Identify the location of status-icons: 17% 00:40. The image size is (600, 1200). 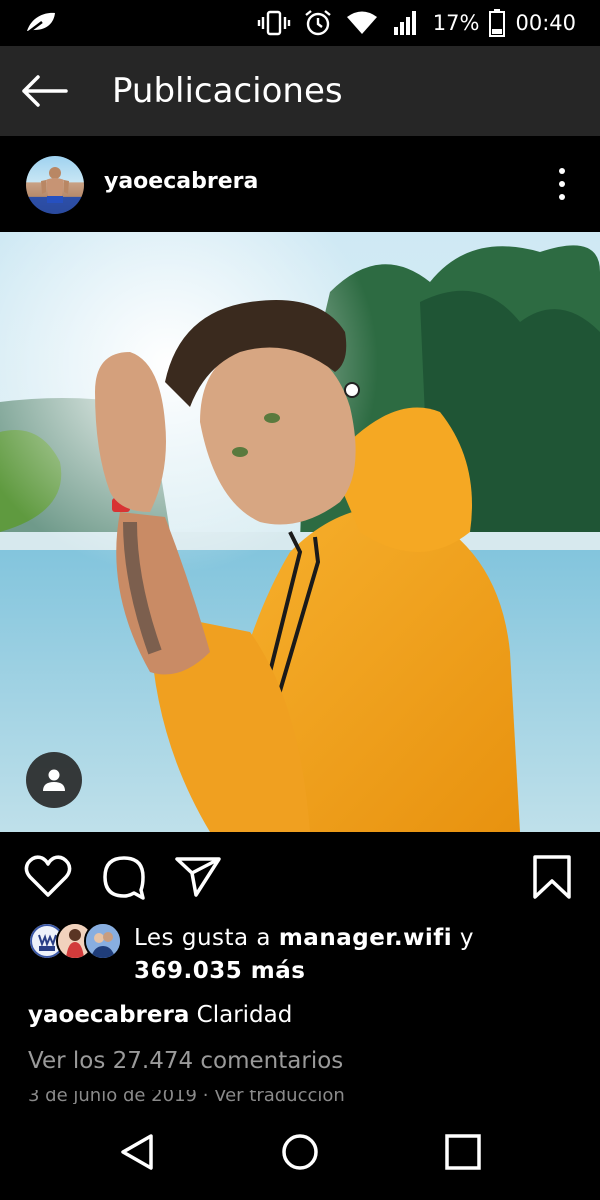
(416, 23).